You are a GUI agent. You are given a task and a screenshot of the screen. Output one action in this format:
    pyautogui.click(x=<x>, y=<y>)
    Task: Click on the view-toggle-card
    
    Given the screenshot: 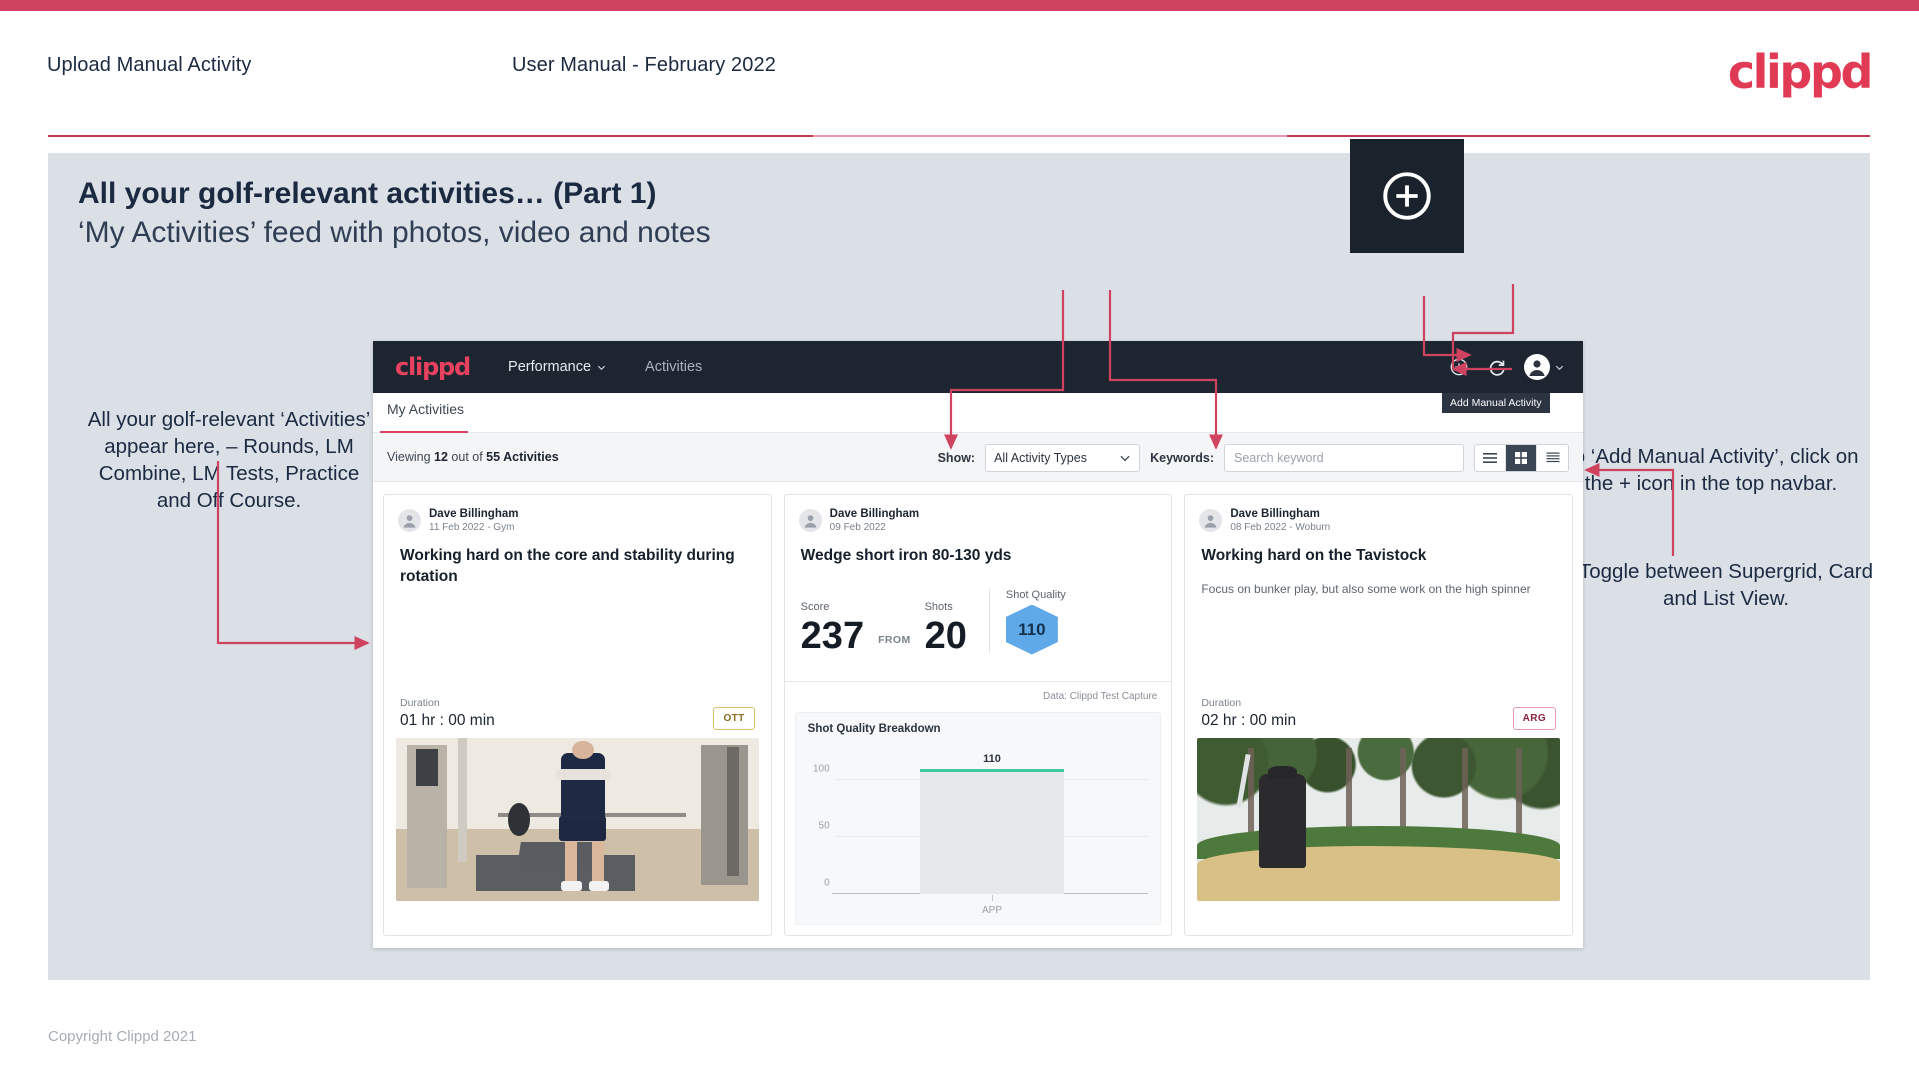 What is the action you would take?
    pyautogui.click(x=1521, y=457)
    